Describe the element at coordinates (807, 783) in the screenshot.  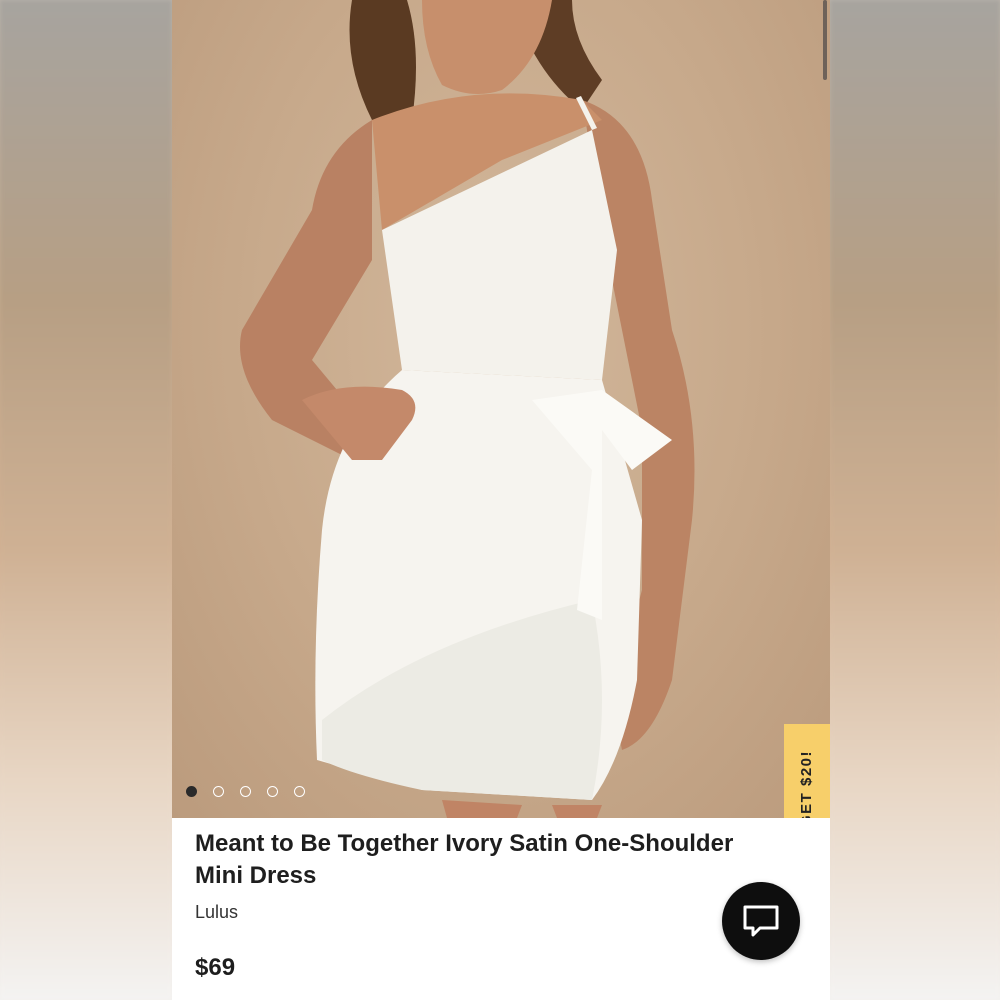
I see `promo-label: GET $20!` at that location.